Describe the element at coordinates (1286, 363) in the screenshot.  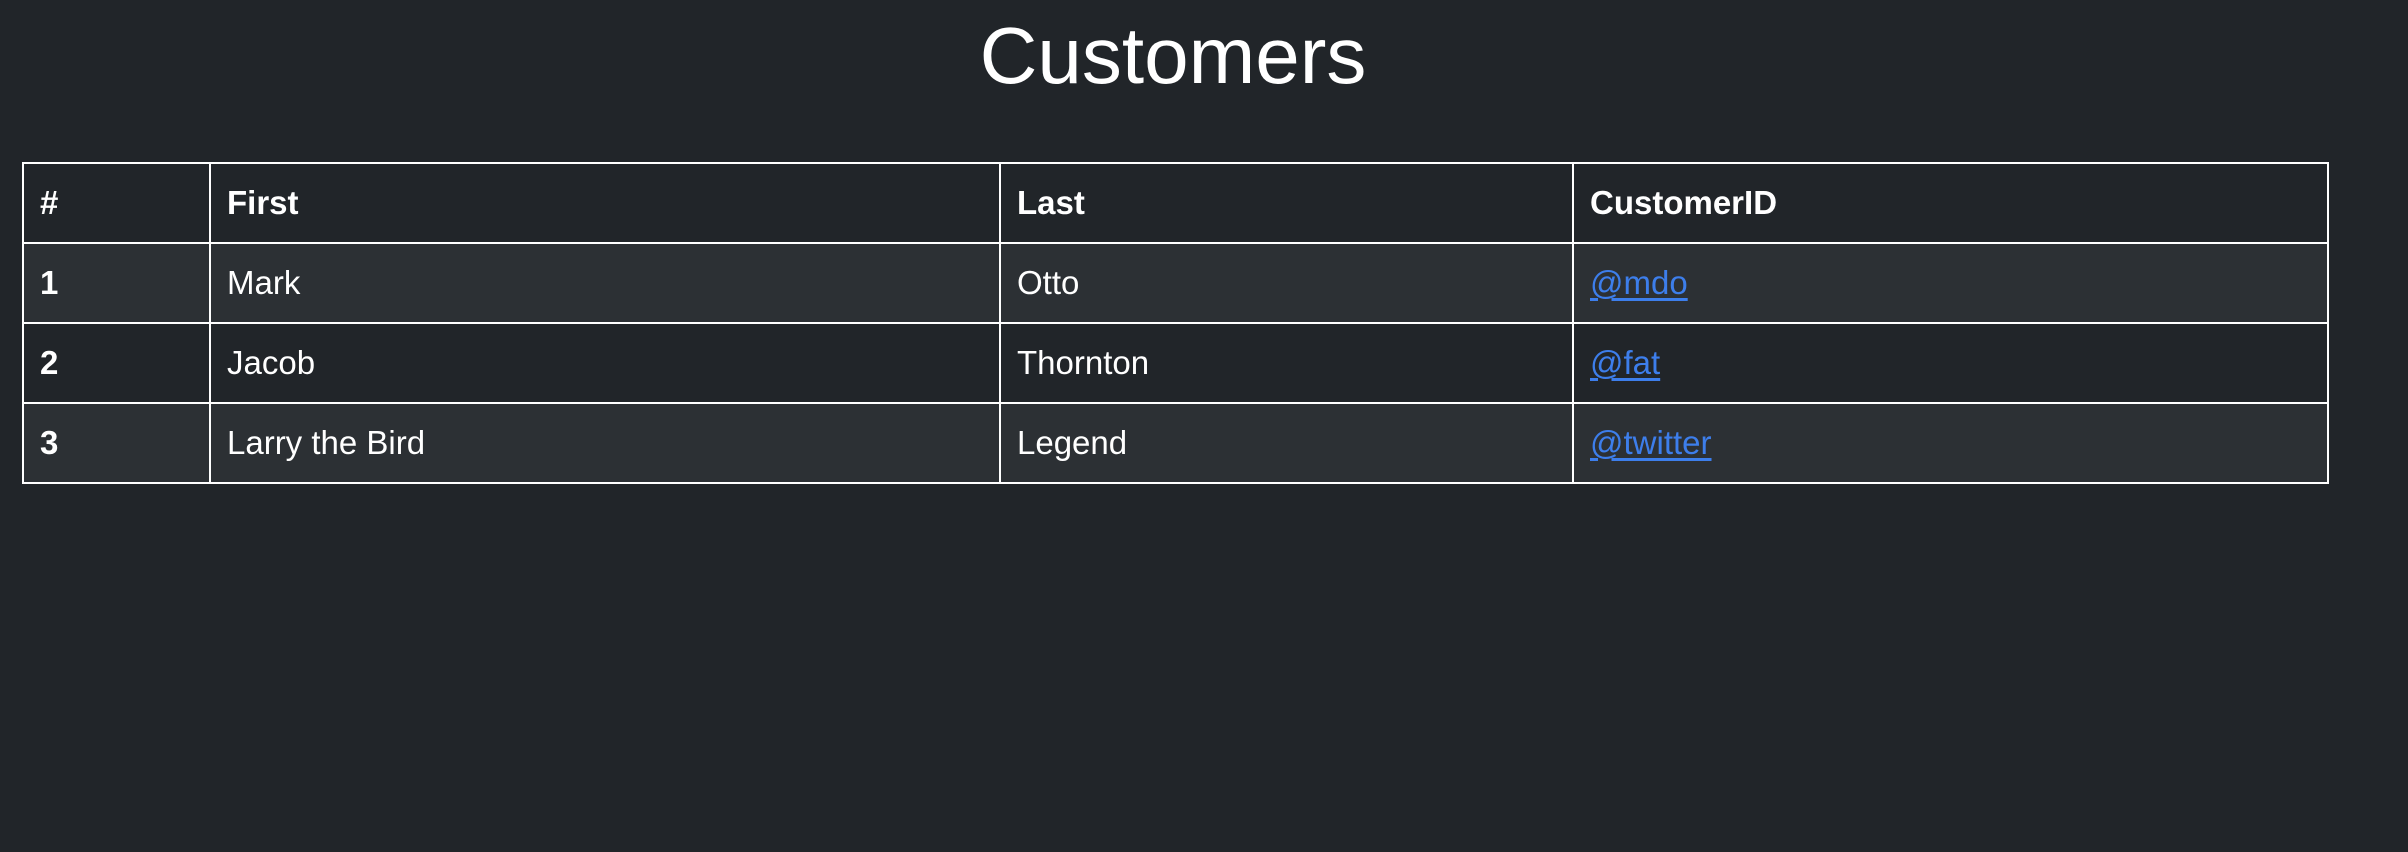
I see `last-name-cell: Thornton` at that location.